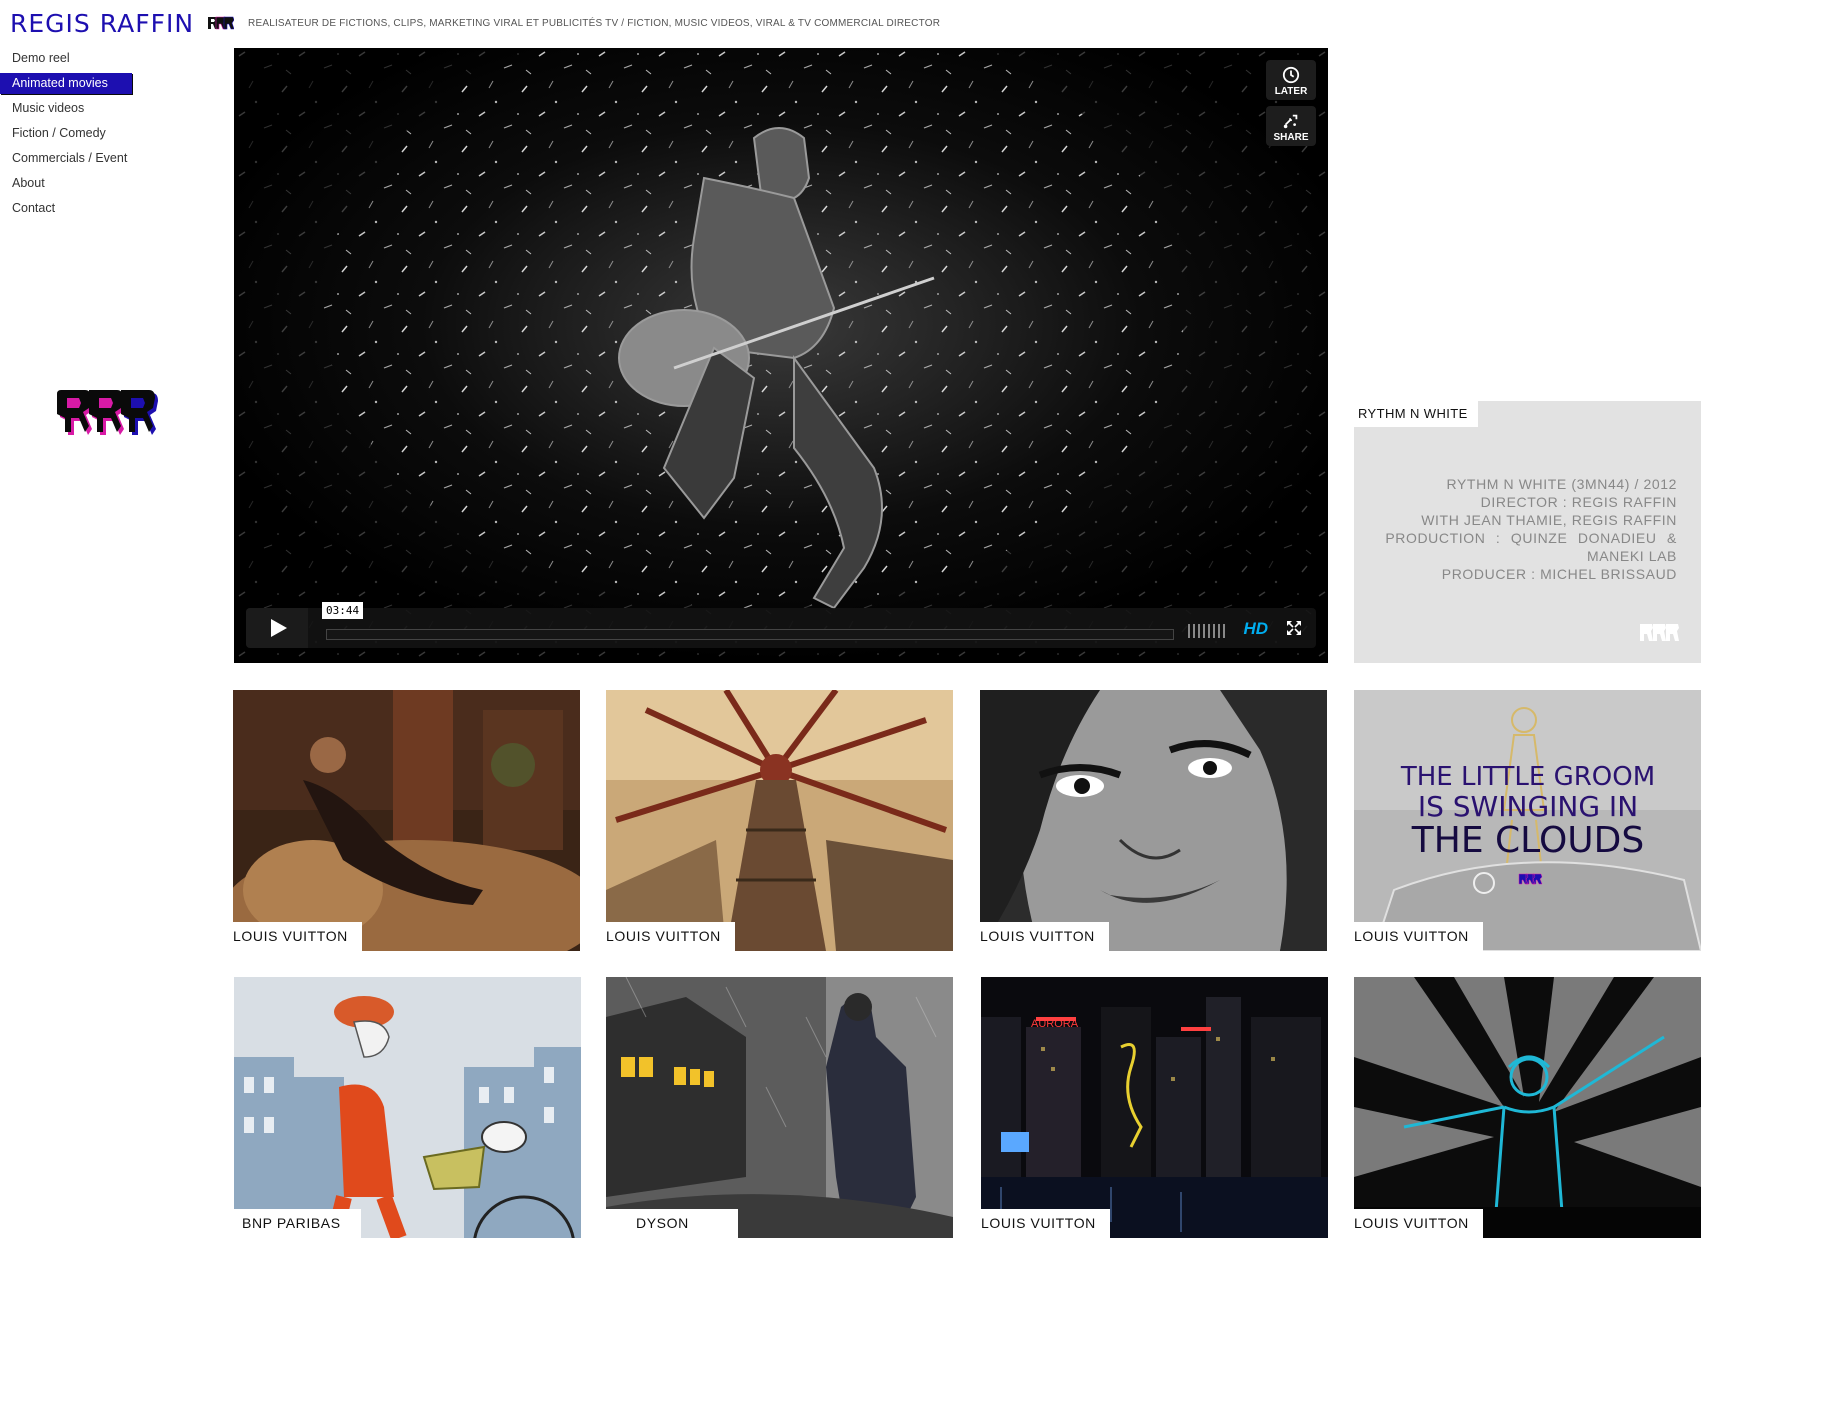 The width and height of the screenshot is (1841, 1418). I want to click on thumbnail-7: AURORA LOUIS VUITTON, so click(1154, 1107).